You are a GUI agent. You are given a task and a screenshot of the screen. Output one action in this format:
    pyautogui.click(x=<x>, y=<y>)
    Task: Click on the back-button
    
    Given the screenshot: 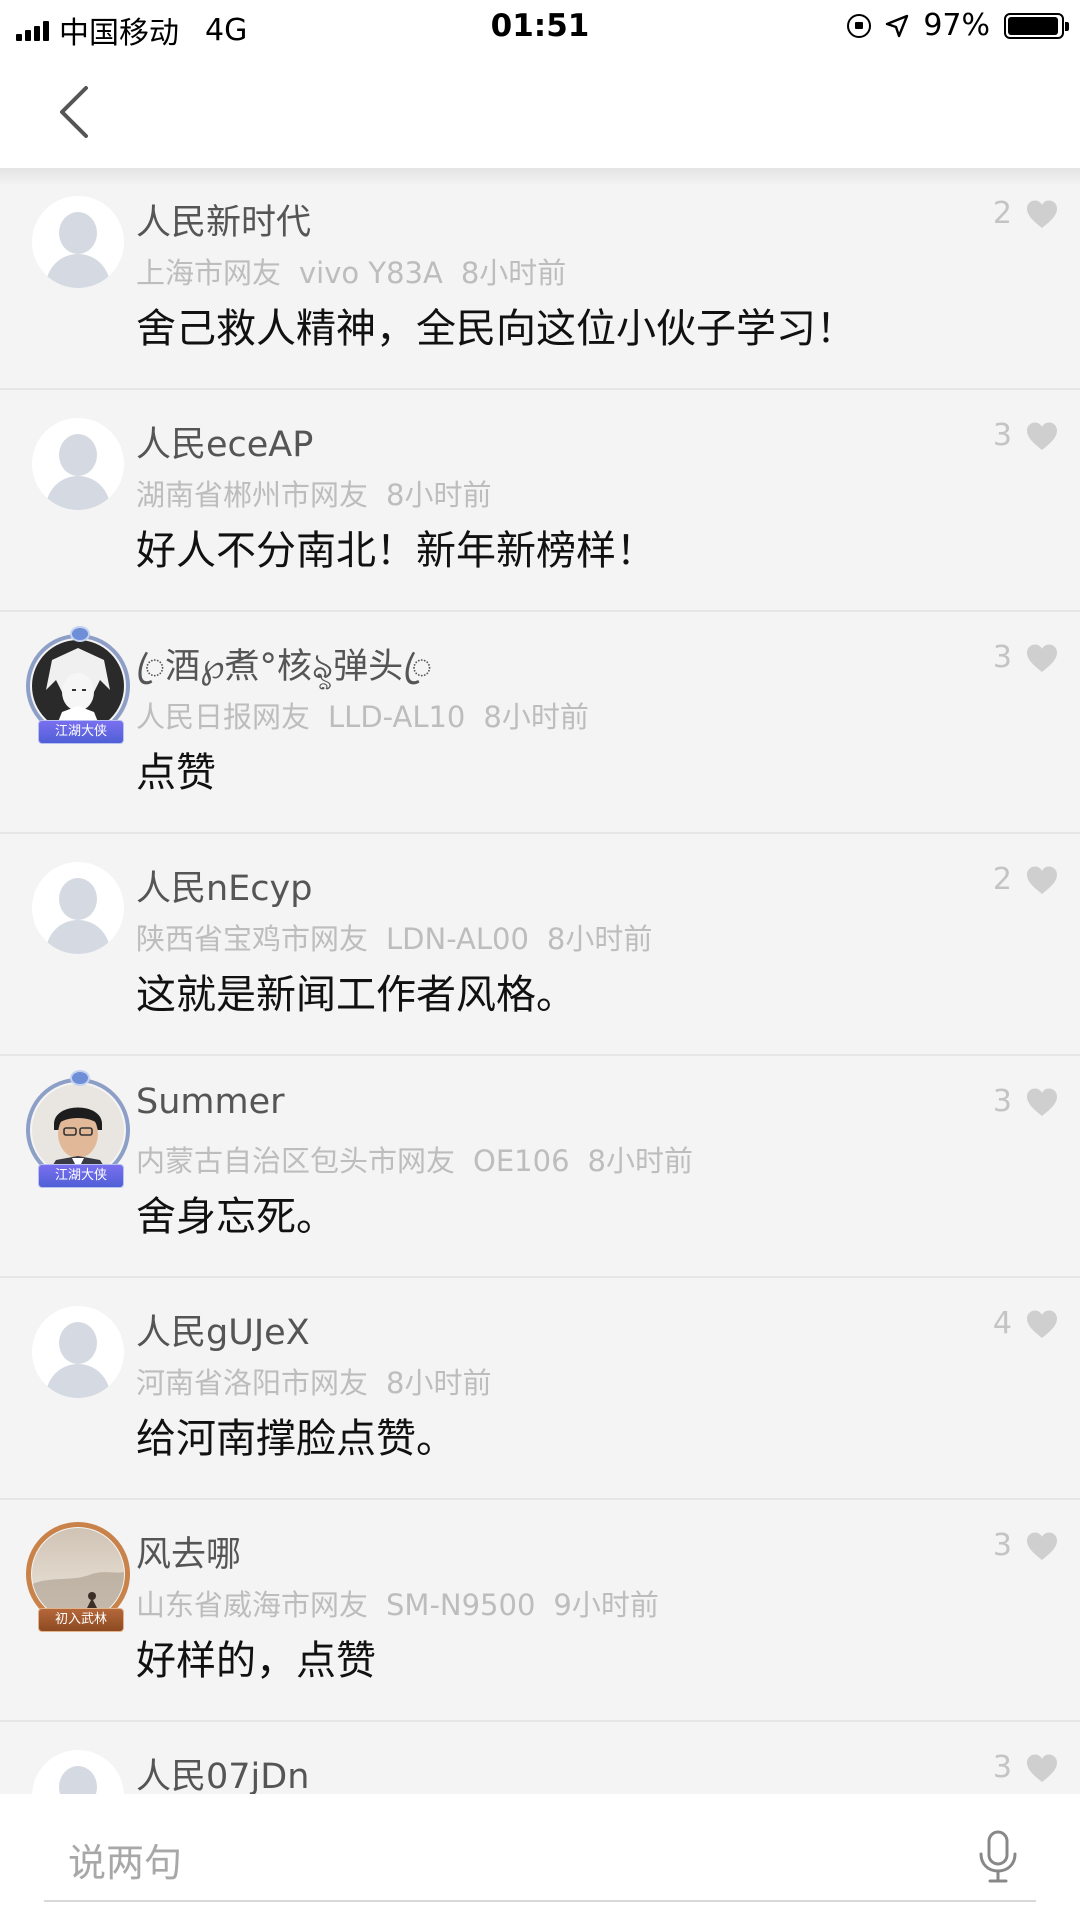 What is the action you would take?
    pyautogui.click(x=74, y=112)
    